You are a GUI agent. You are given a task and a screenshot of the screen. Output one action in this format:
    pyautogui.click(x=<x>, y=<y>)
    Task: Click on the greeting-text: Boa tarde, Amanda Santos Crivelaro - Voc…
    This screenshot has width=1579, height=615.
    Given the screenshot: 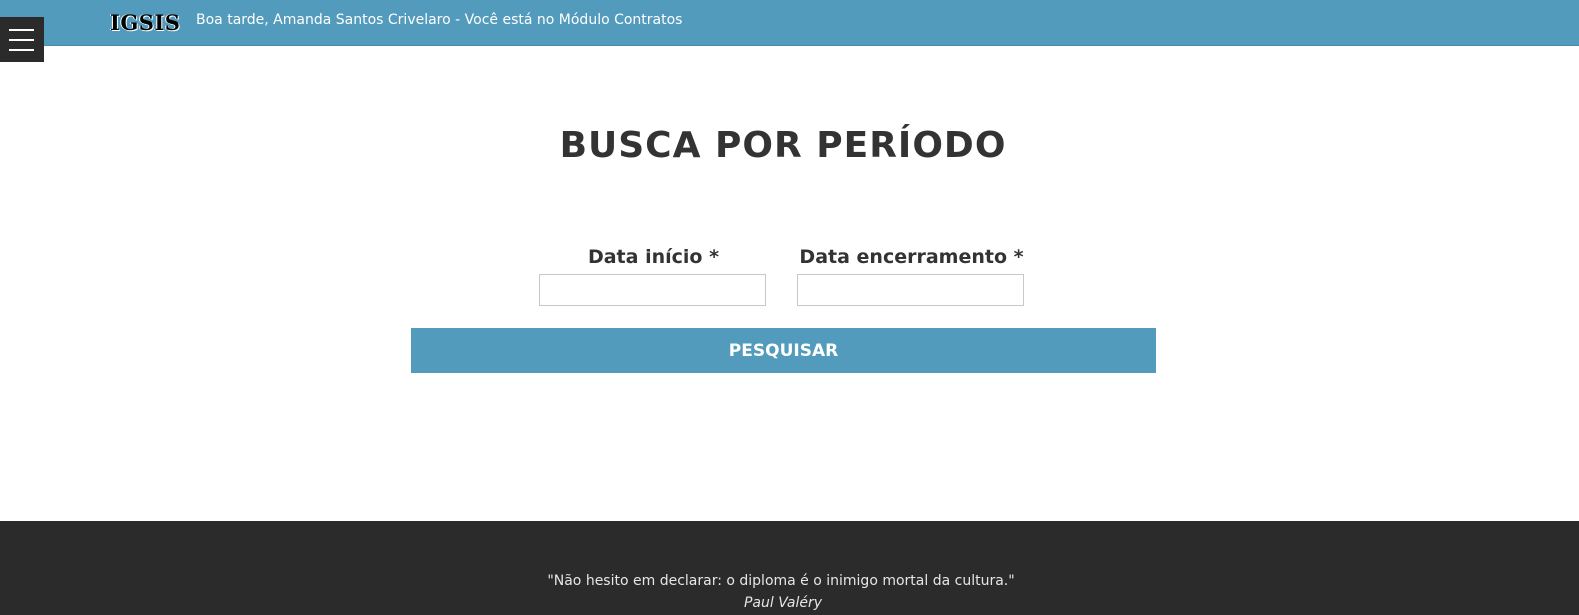 What is the action you would take?
    pyautogui.click(x=439, y=20)
    